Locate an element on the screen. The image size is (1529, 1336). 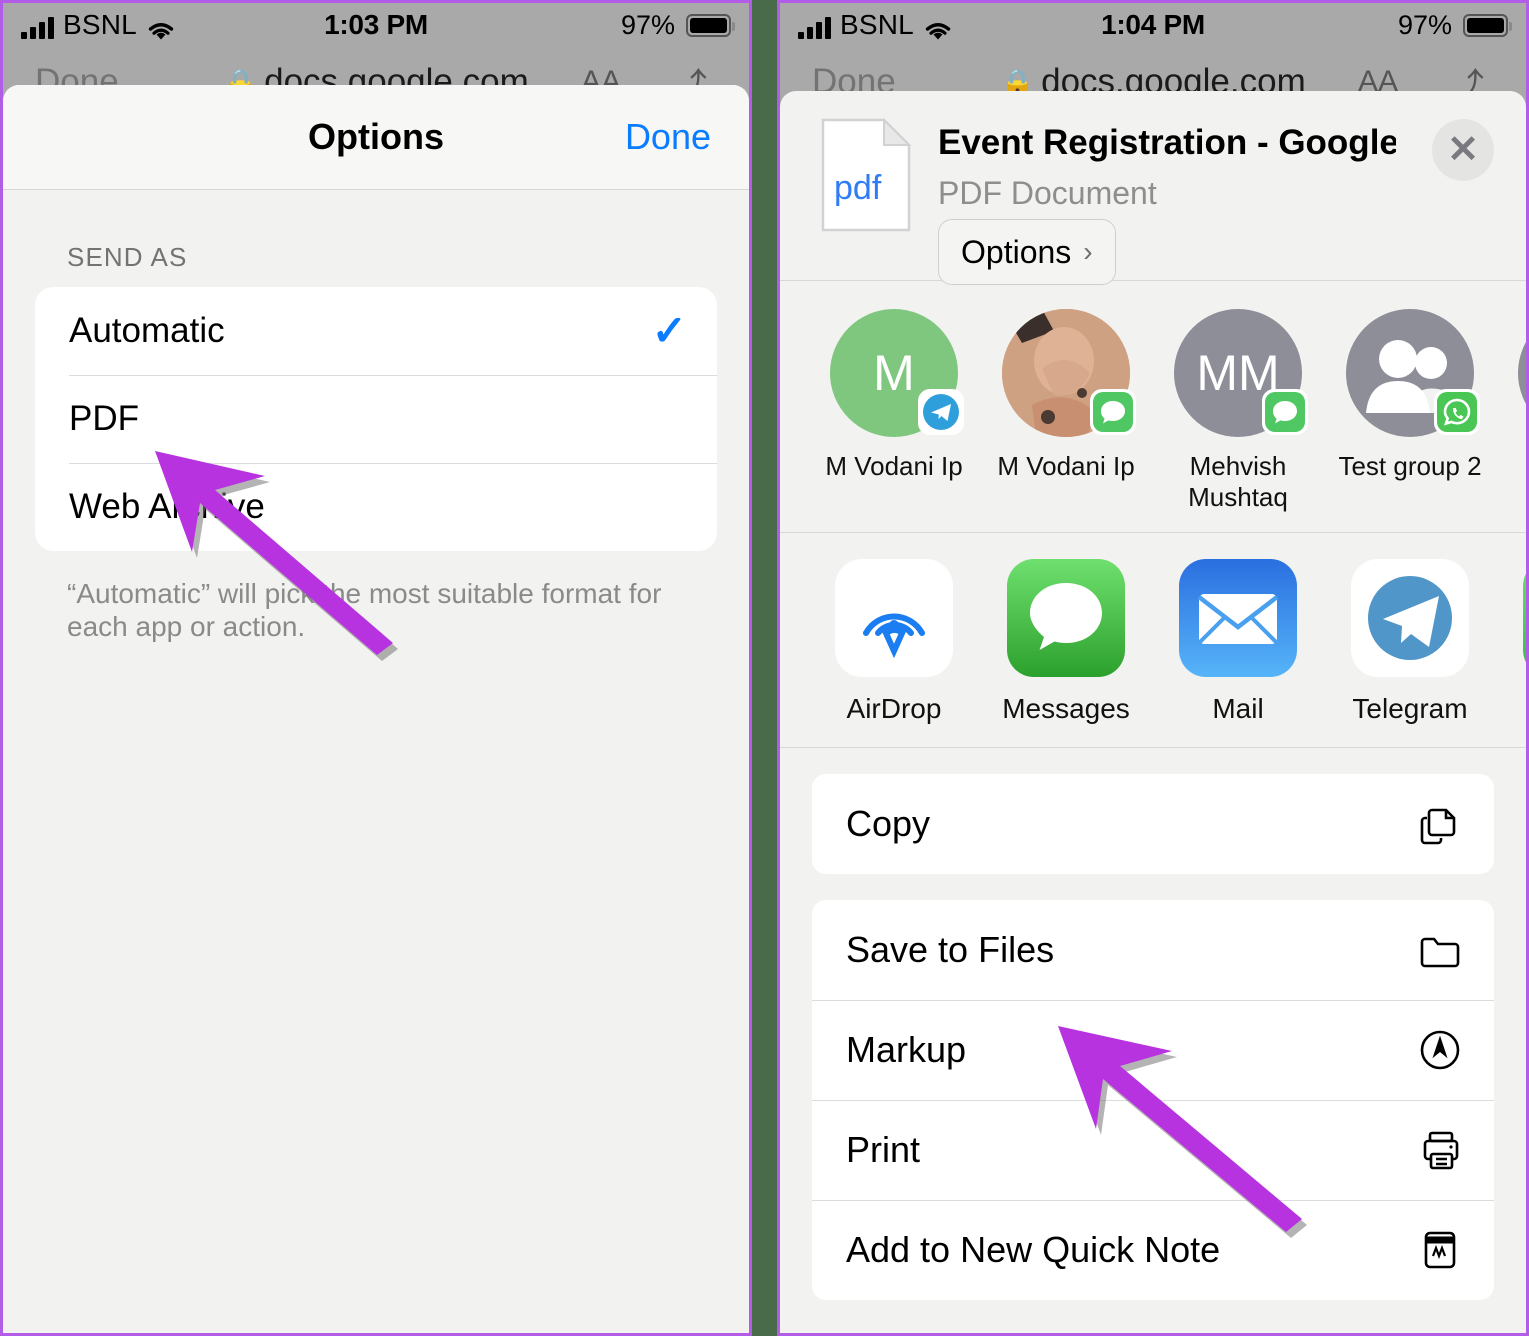
app-item-messages: Messages is located at coordinates (1066, 642).